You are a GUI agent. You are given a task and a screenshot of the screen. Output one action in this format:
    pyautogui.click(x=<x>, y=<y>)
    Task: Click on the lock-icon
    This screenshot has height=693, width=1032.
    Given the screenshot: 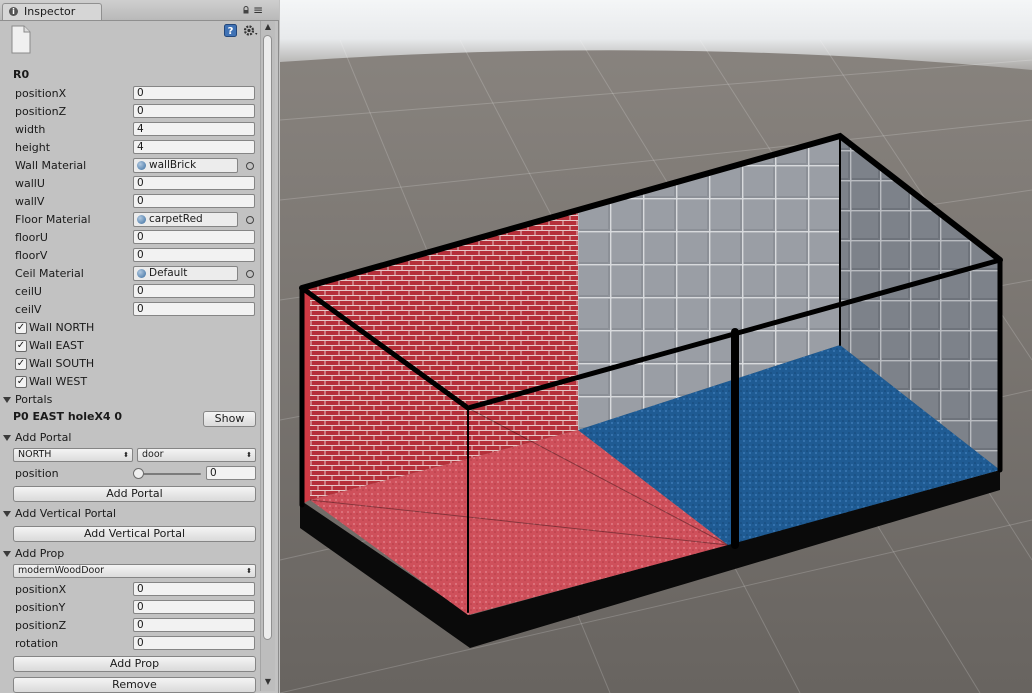 What is the action you would take?
    pyautogui.click(x=246, y=10)
    